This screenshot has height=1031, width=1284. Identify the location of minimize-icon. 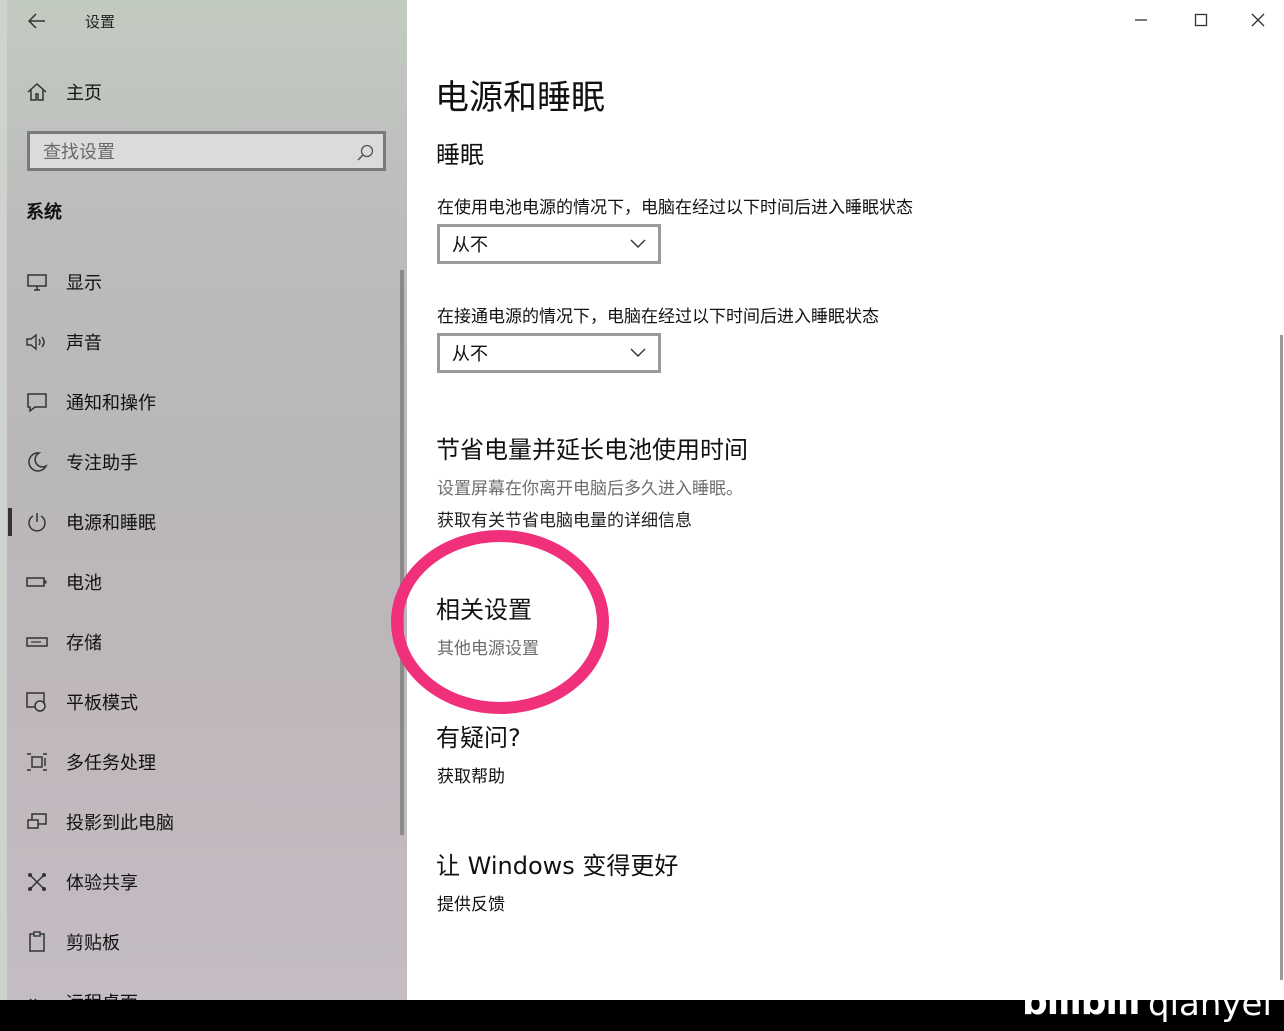
(1141, 20).